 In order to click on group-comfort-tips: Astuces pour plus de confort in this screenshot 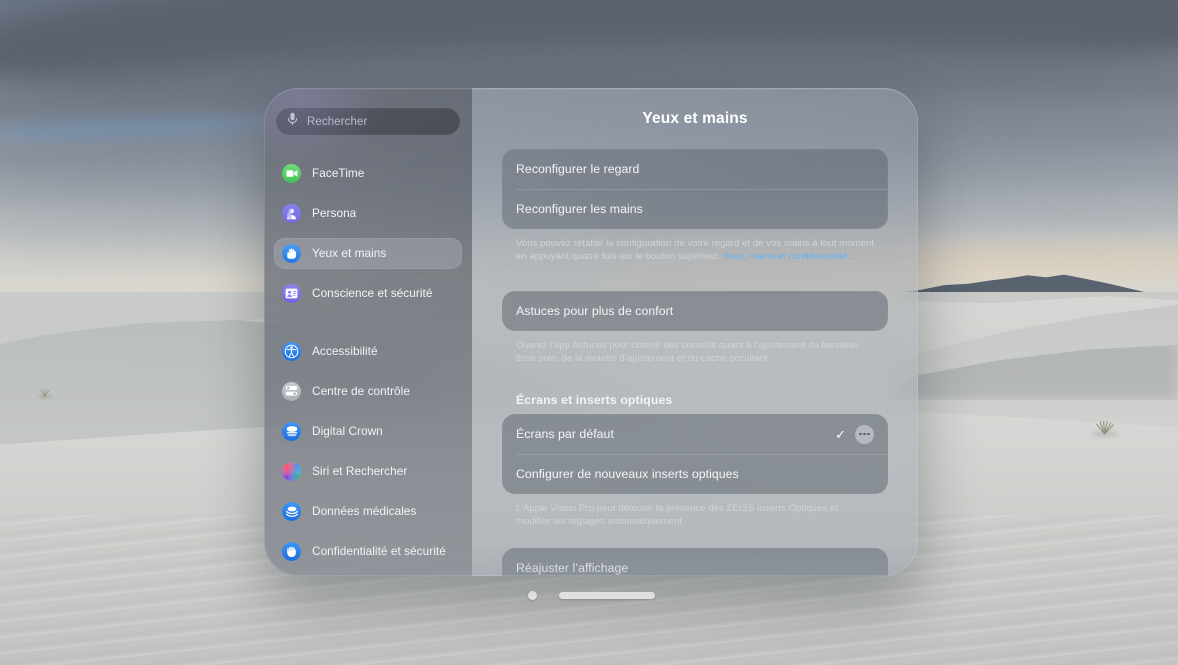, I will do `click(695, 311)`.